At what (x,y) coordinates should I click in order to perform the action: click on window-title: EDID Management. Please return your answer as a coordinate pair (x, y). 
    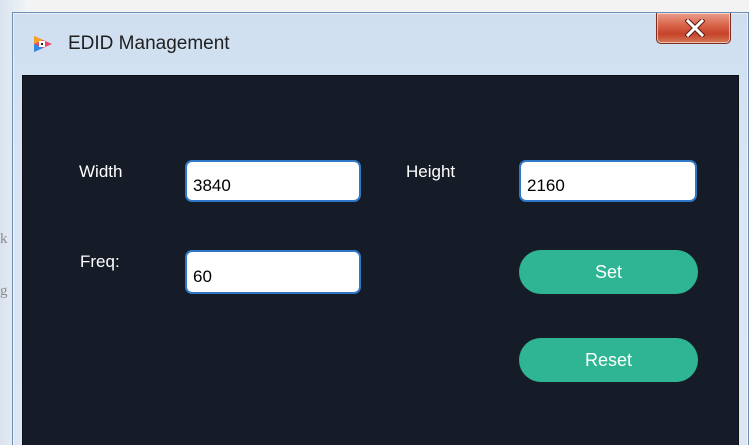
    Looking at the image, I should click on (149, 43).